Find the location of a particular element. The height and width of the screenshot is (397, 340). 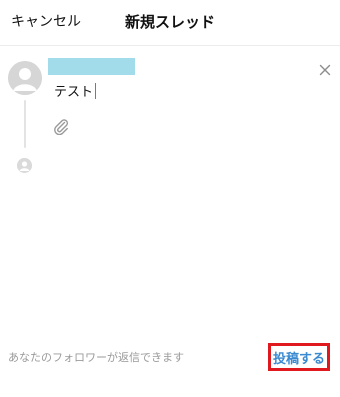

post-button: 投稿する is located at coordinates (299, 357).